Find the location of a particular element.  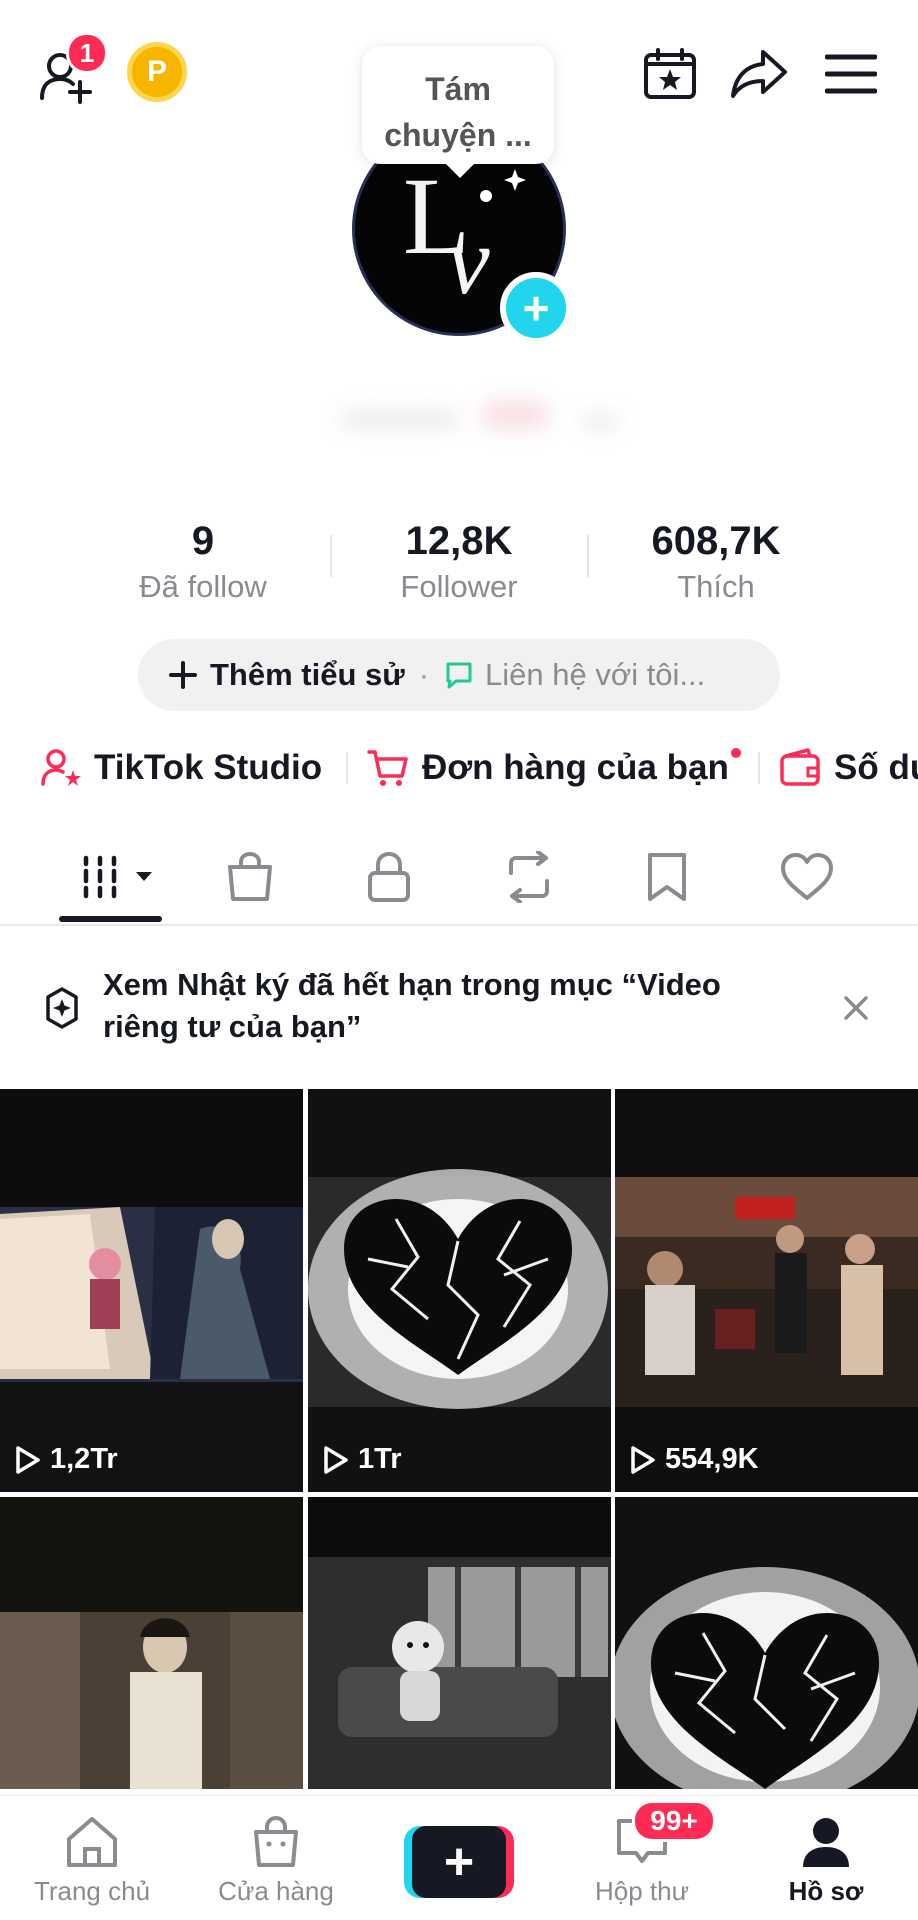

bottom-navigation: Trang chủ Cửa hàng + 99+ Hộp thư Hồ sơ is located at coordinates (459, 1857).